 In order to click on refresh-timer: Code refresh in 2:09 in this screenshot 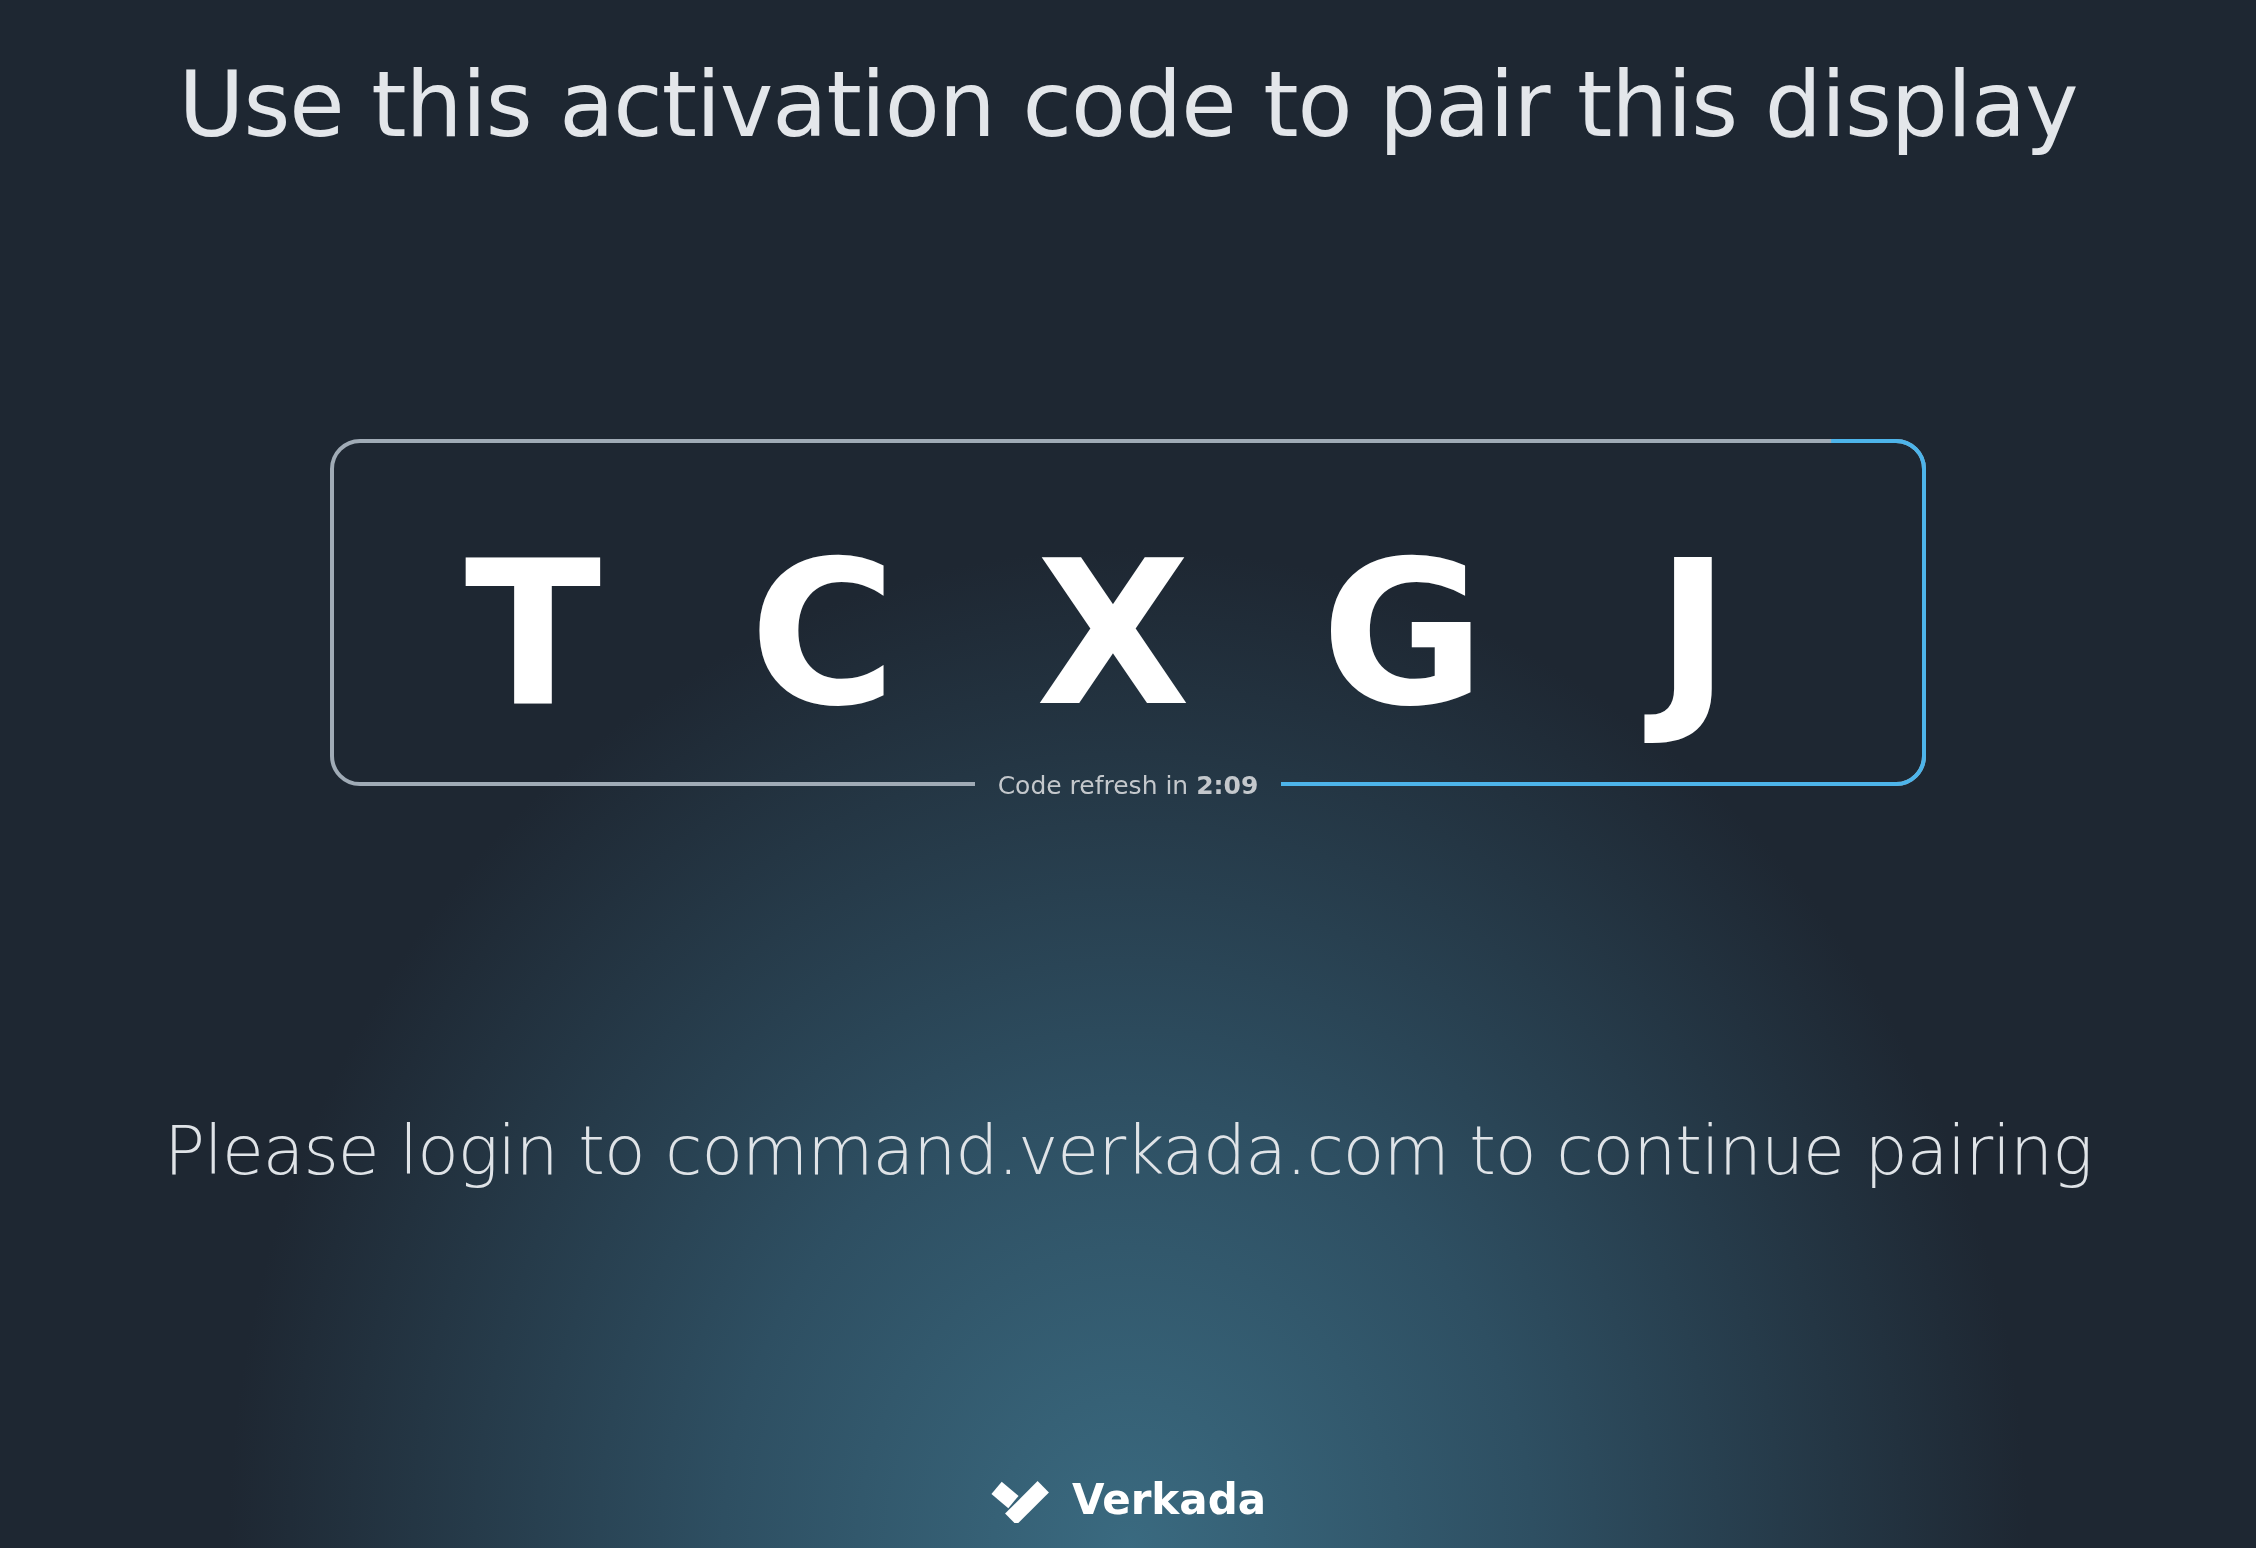, I will do `click(1128, 786)`.